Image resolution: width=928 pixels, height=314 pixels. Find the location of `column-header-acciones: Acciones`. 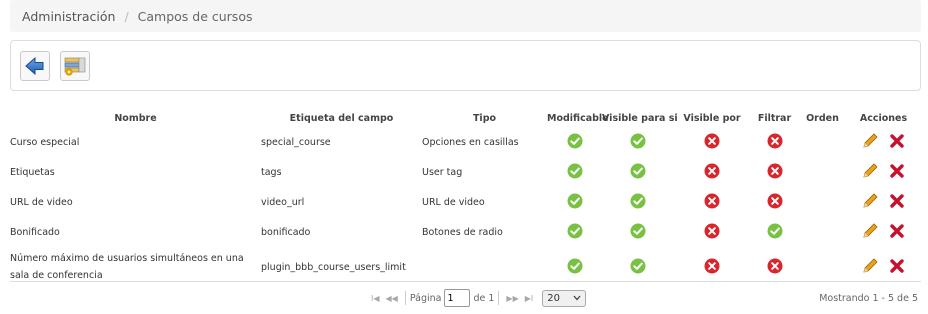

column-header-acciones: Acciones is located at coordinates (883, 118).